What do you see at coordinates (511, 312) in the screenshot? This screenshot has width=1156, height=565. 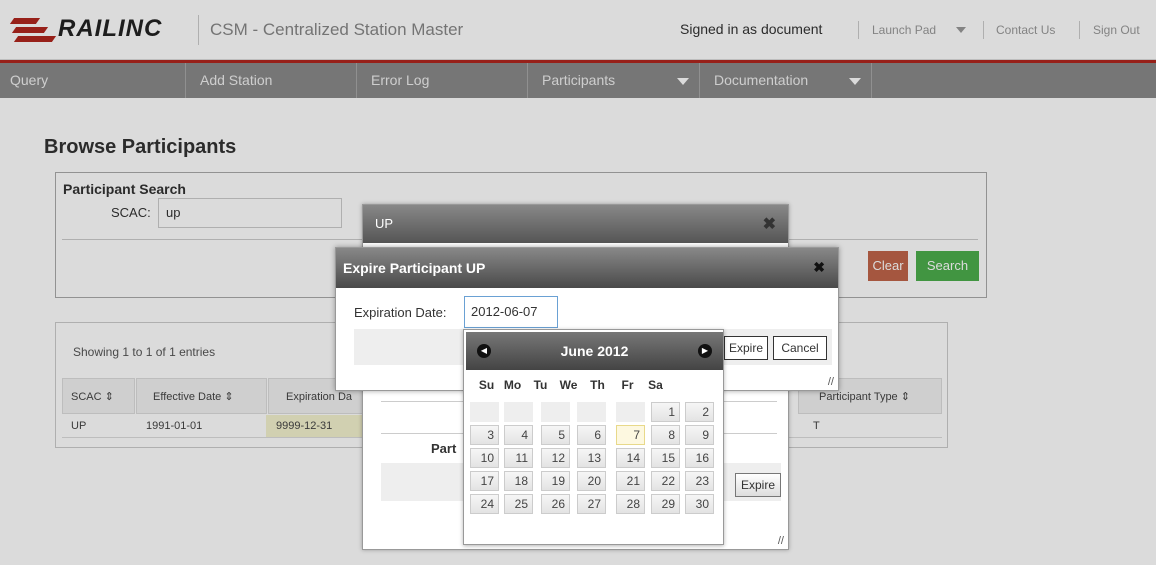 I see `expiration-date-input: 2012-06-07` at bounding box center [511, 312].